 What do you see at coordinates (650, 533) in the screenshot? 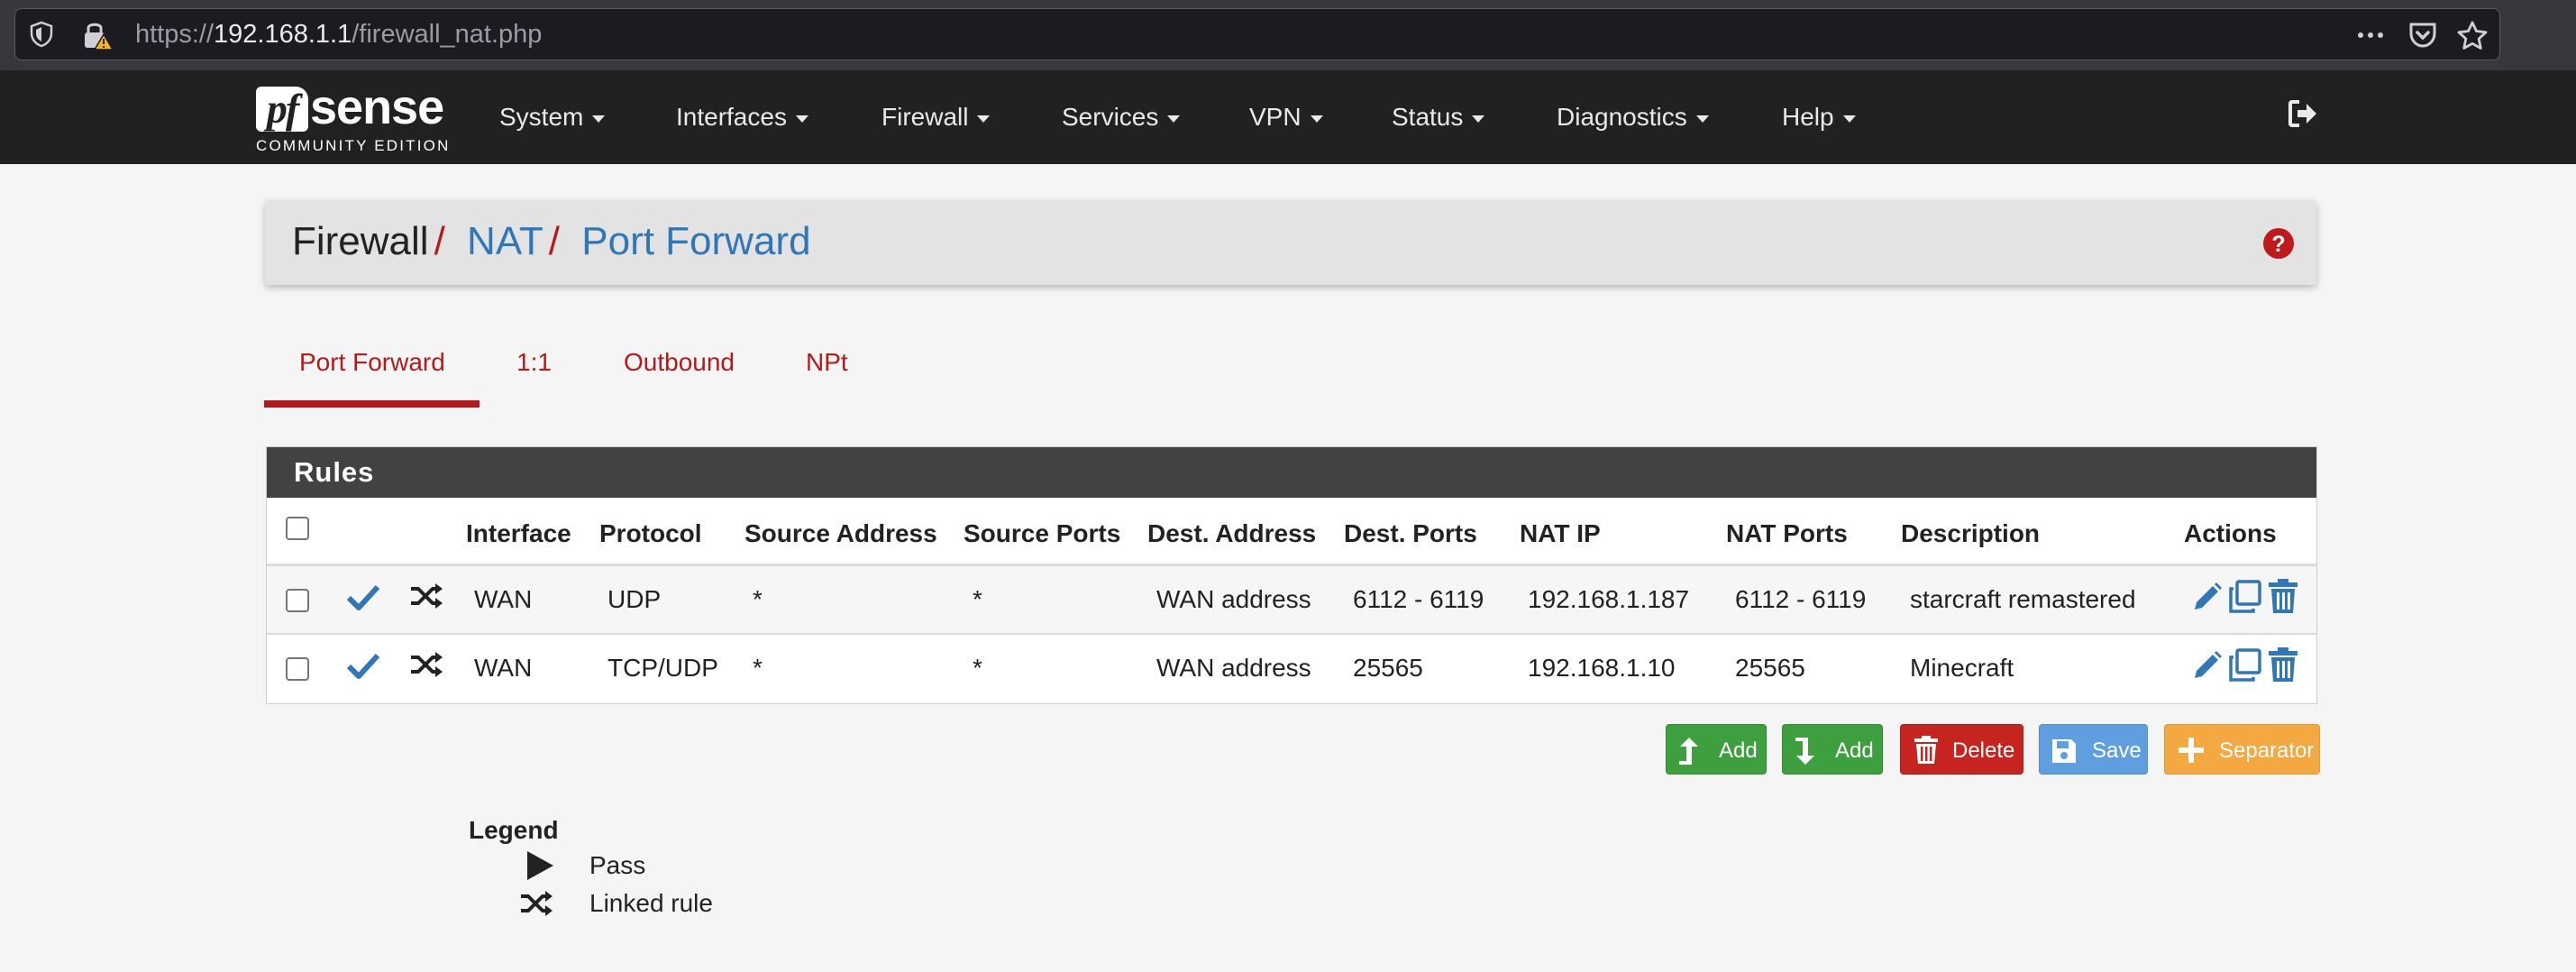
I see `col-protocol: Protocol` at bounding box center [650, 533].